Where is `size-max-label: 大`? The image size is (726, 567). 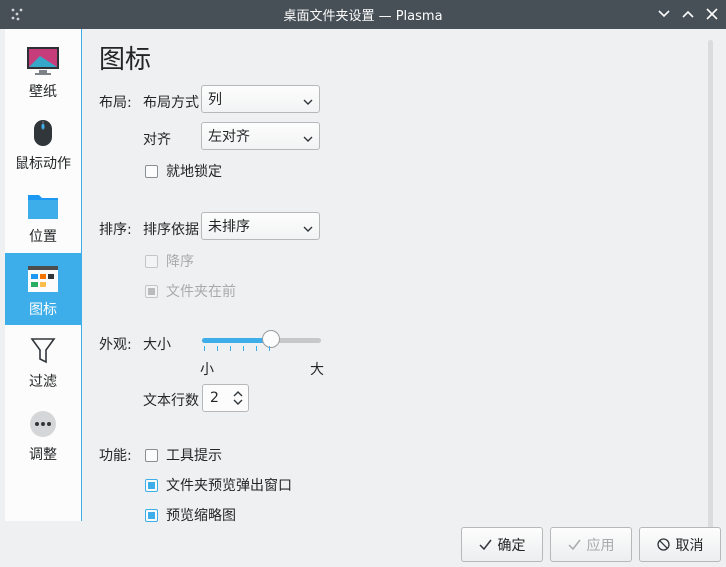 size-max-label: 大 is located at coordinates (317, 370).